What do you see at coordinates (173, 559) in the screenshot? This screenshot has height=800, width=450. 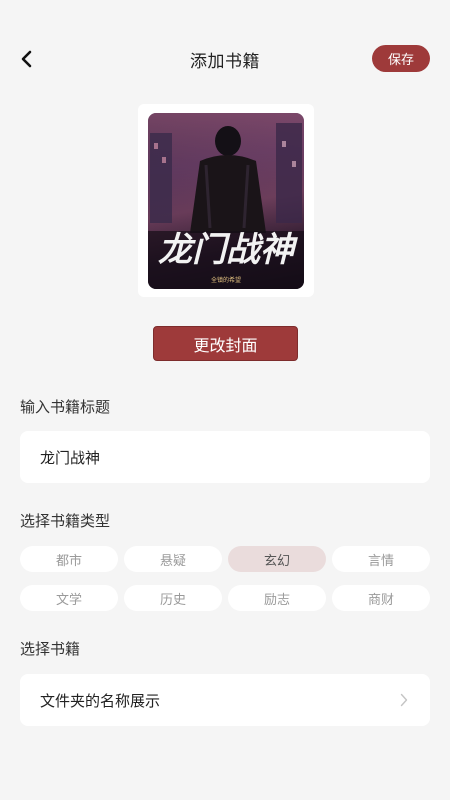 I see `type-chip-xuanyi: 悬疑` at bounding box center [173, 559].